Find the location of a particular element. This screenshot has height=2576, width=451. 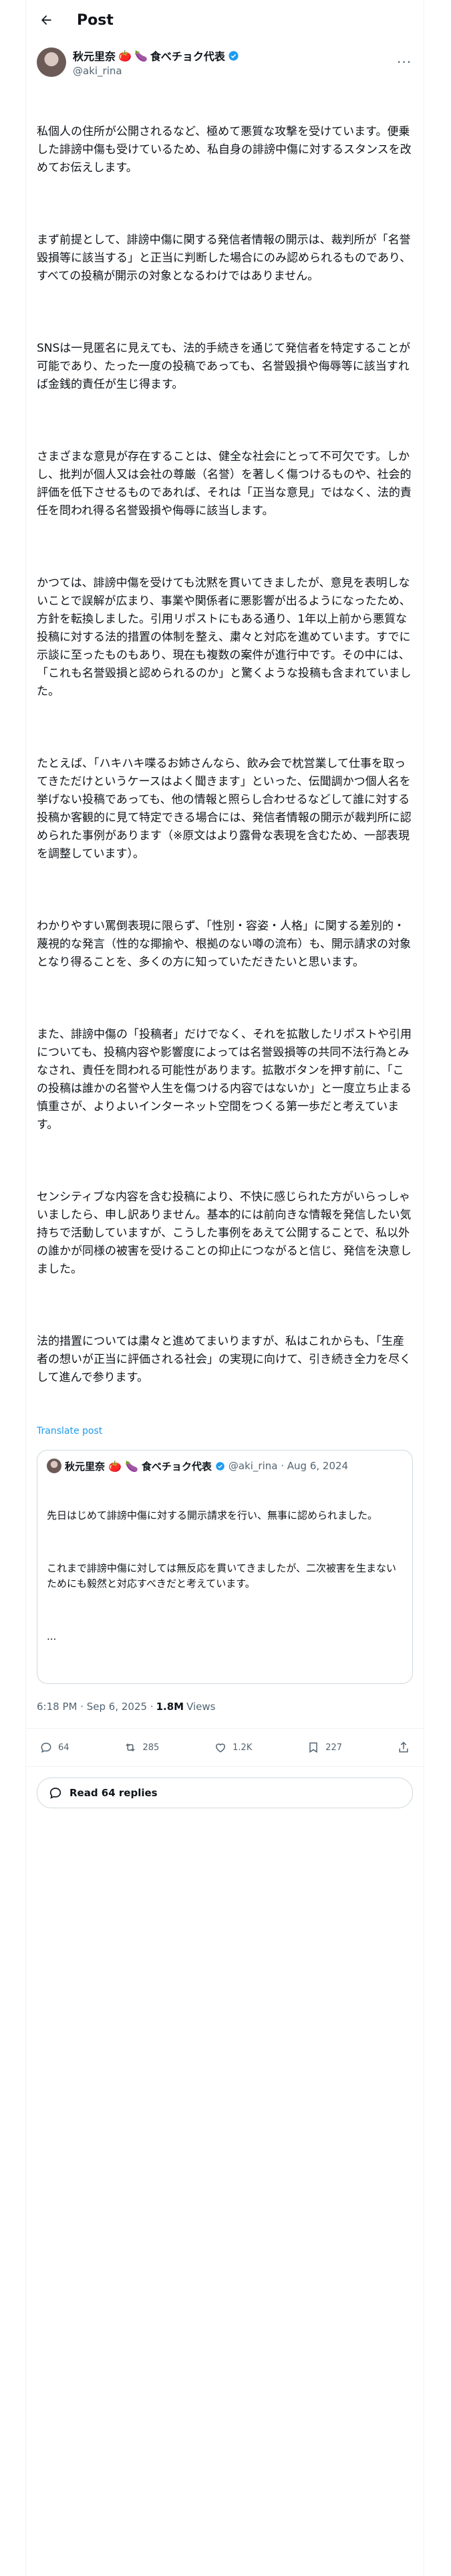

repost-count: 285 is located at coordinates (151, 1747).